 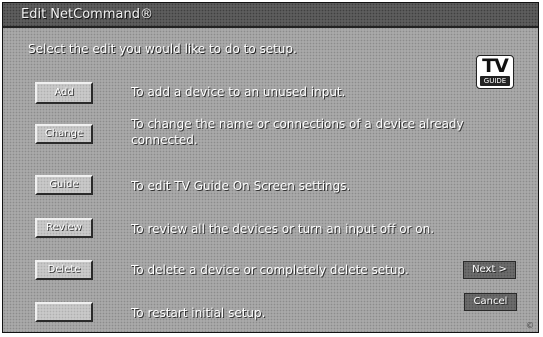 I want to click on change-button: Change, so click(x=64, y=134).